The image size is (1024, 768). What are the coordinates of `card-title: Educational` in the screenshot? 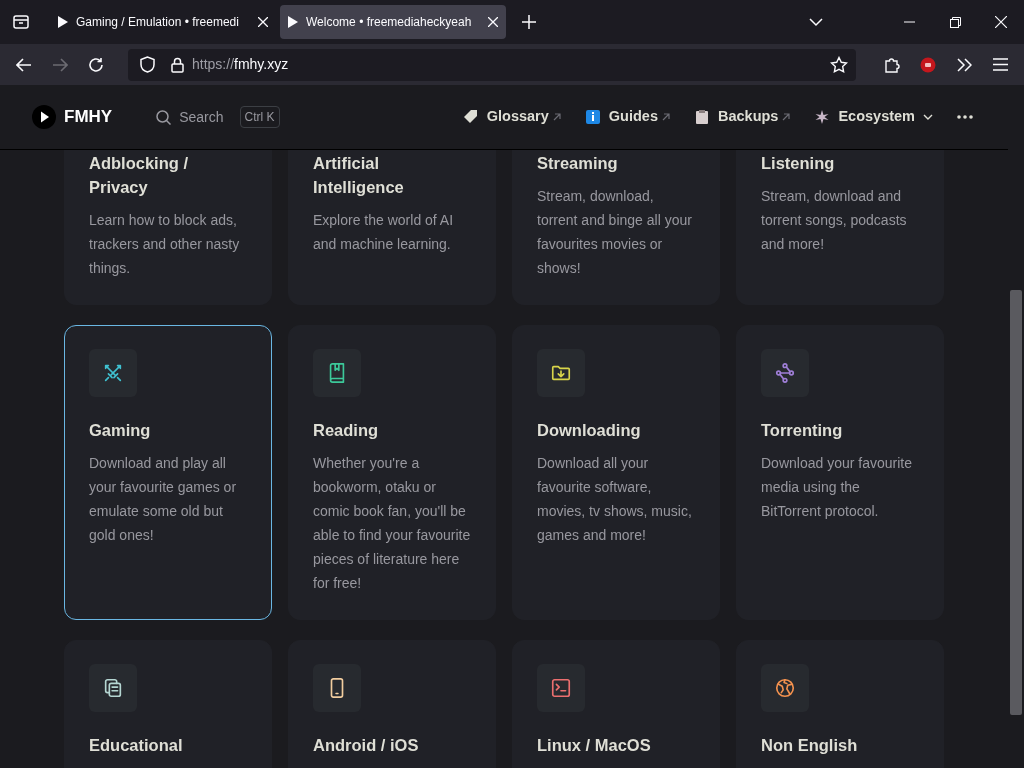 It's located at (136, 745).